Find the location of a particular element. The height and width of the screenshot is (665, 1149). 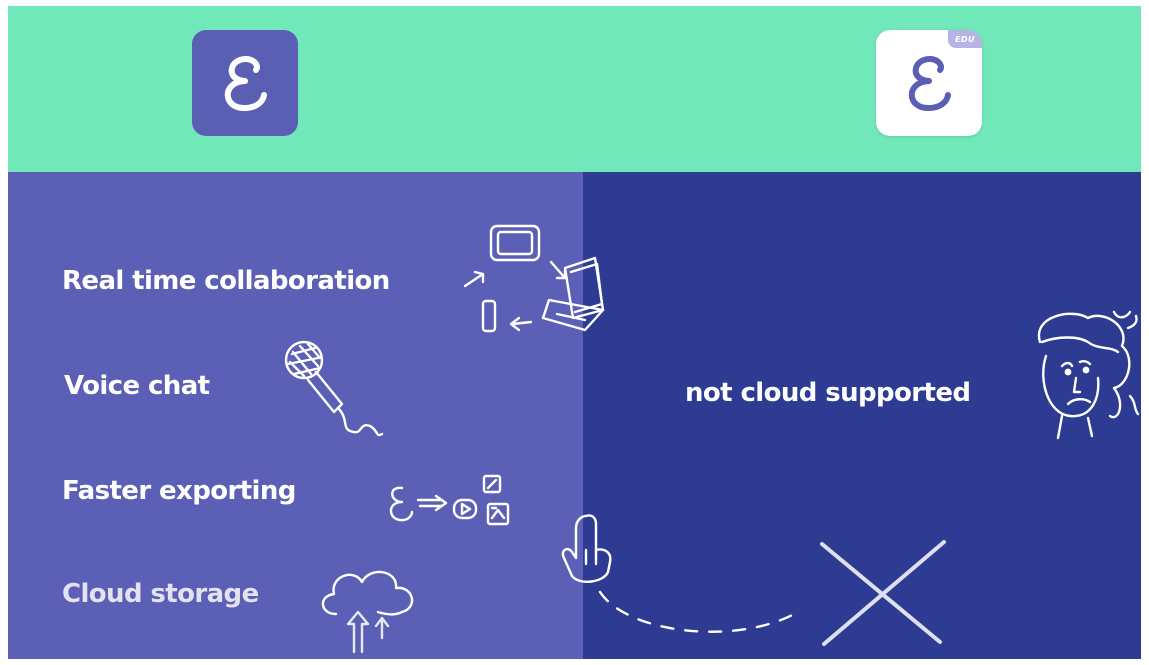

feature-voice-chat: Voice chat is located at coordinates (137, 386).